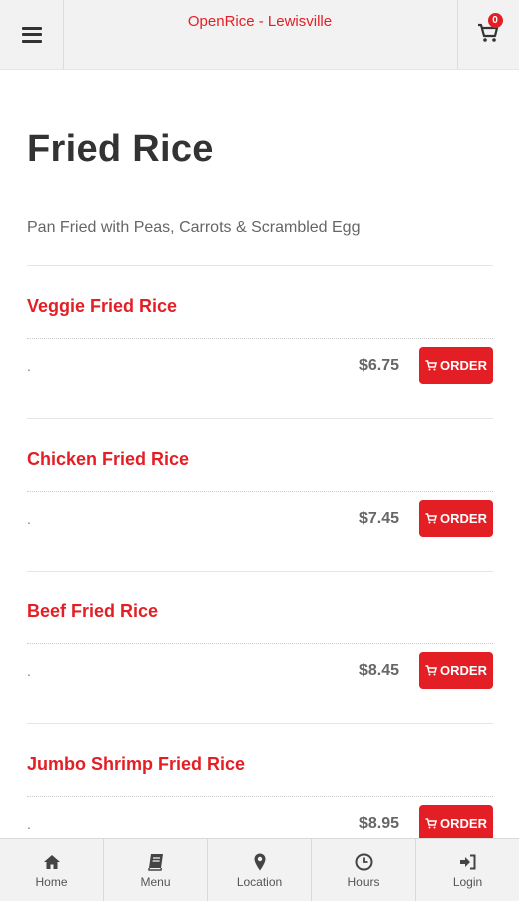 This screenshot has width=519, height=901. I want to click on item-price: $6.75, so click(378, 365).